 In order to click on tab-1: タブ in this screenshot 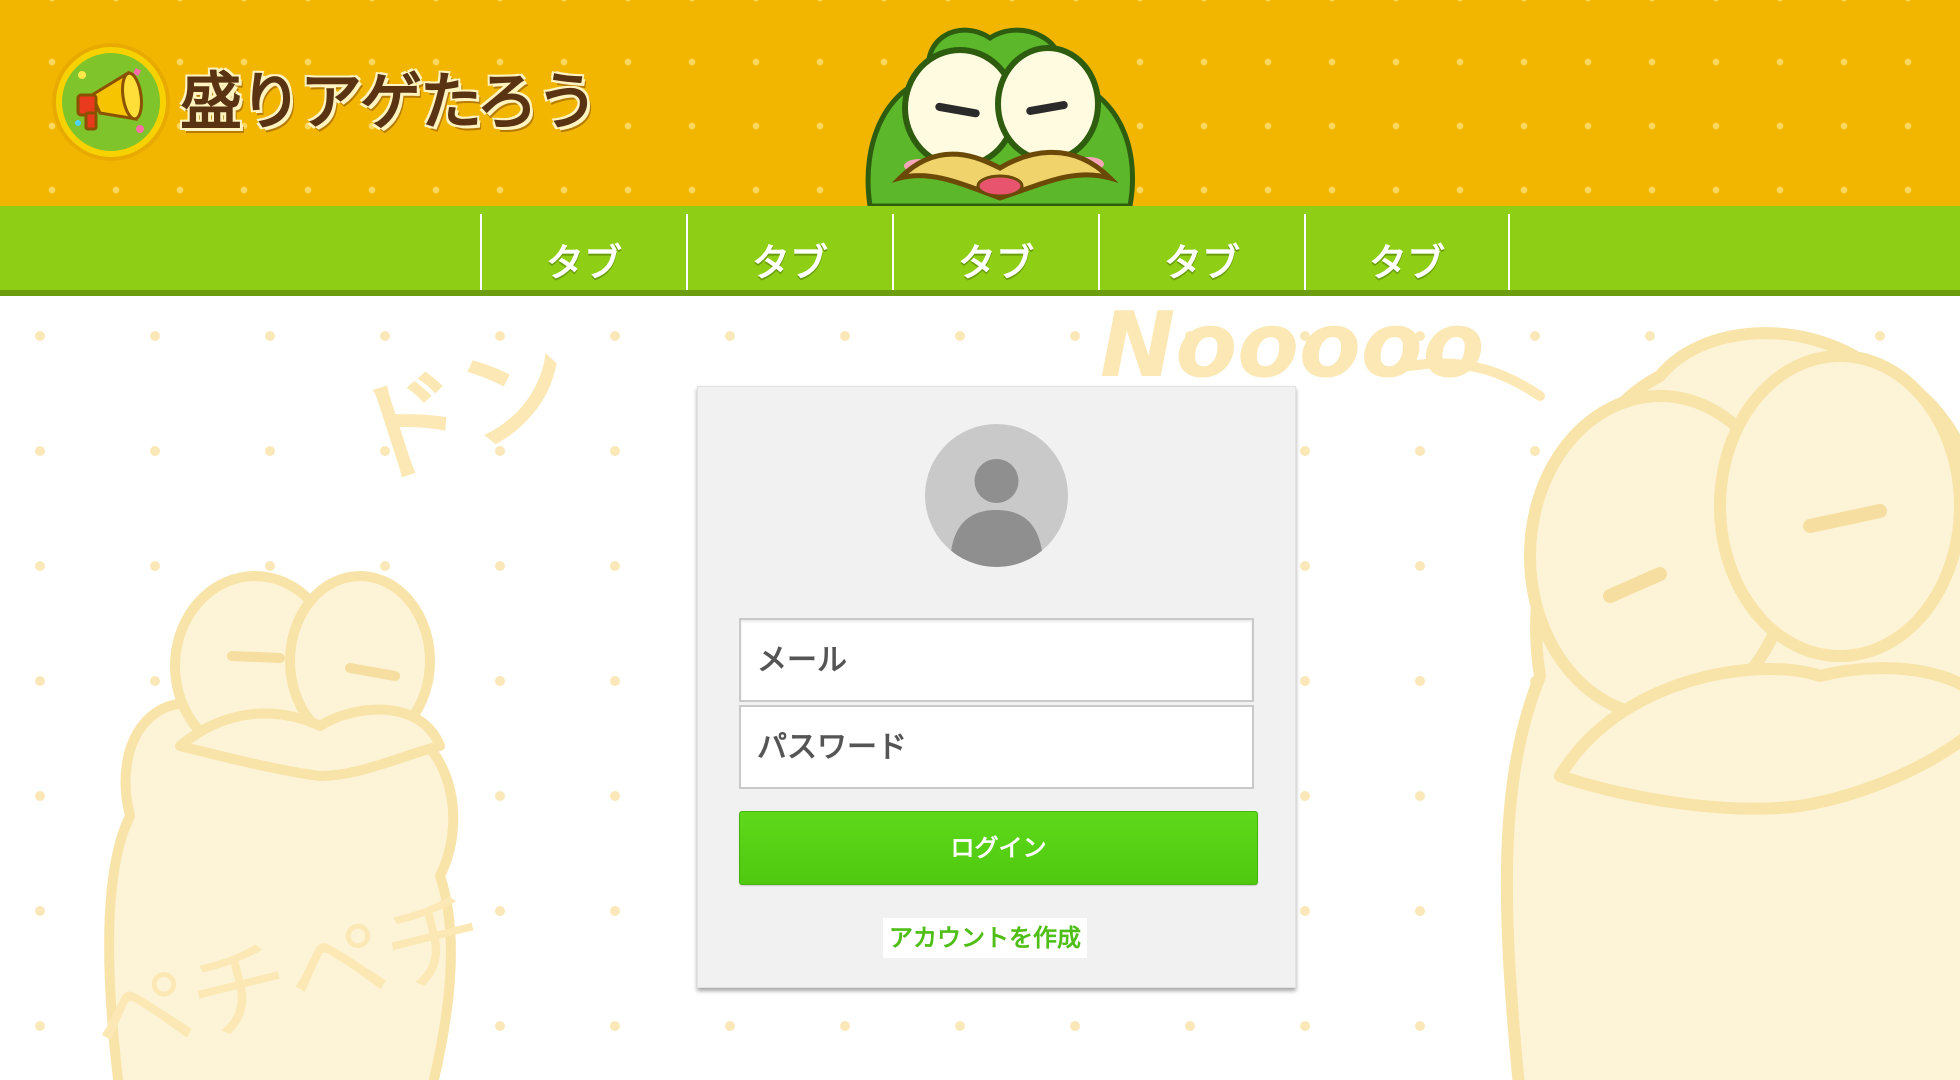, I will do `click(583, 252)`.